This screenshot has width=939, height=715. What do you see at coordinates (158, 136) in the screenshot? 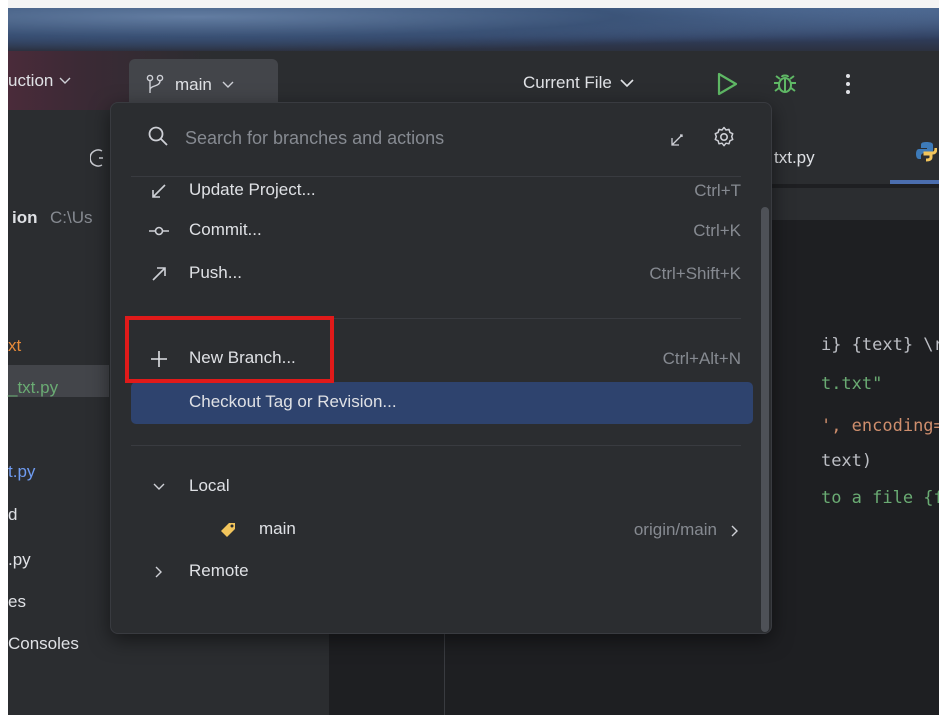
I see `search-icon` at bounding box center [158, 136].